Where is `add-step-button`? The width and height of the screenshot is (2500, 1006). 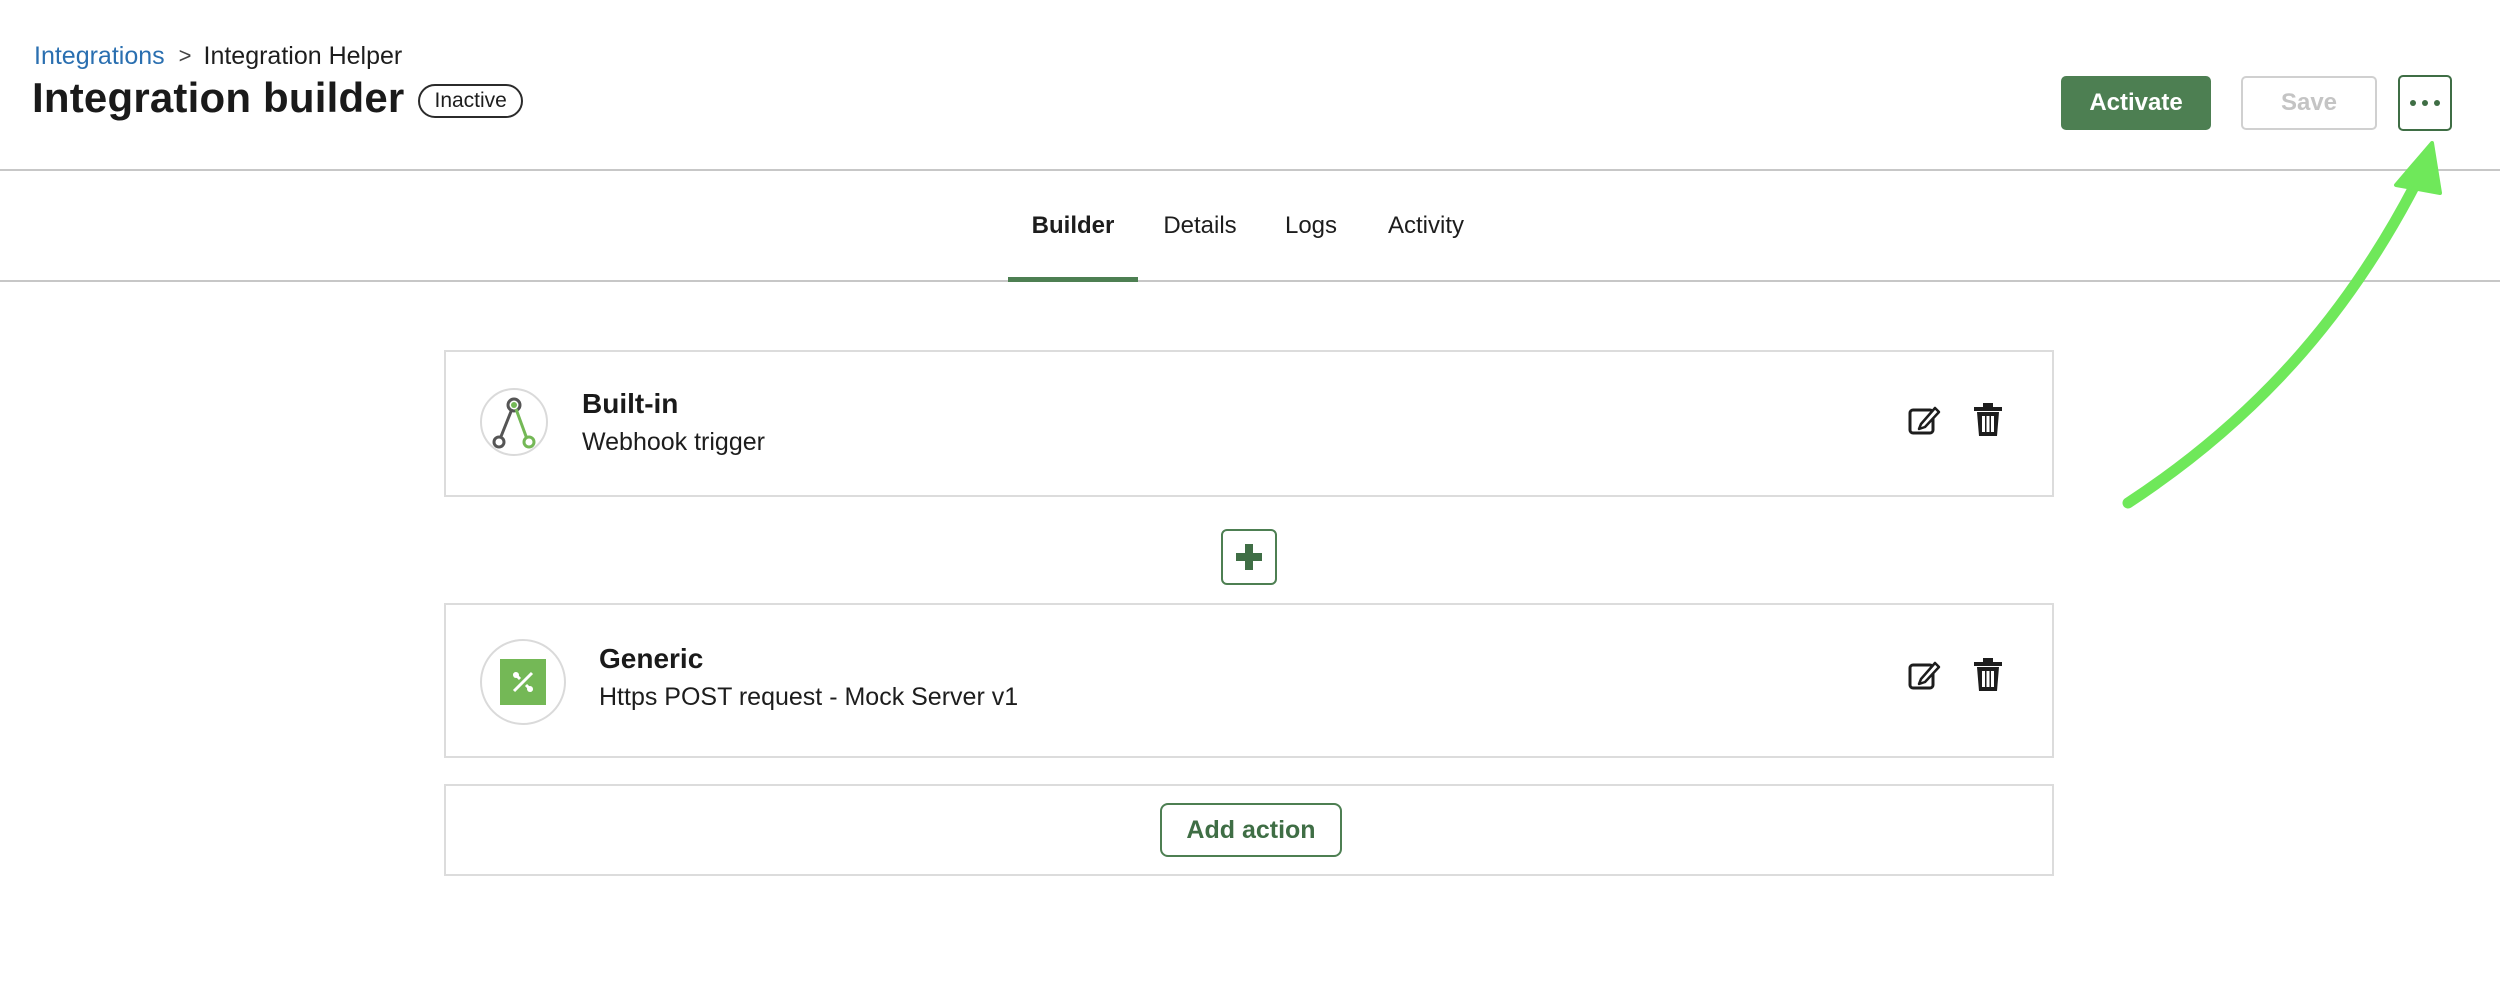
add-step-button is located at coordinates (1249, 557).